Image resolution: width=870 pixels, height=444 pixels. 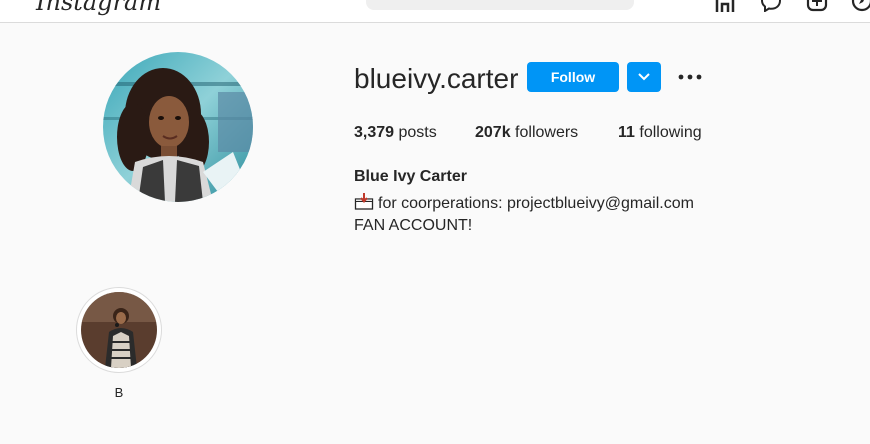 I want to click on highlight-cover, so click(x=119, y=330).